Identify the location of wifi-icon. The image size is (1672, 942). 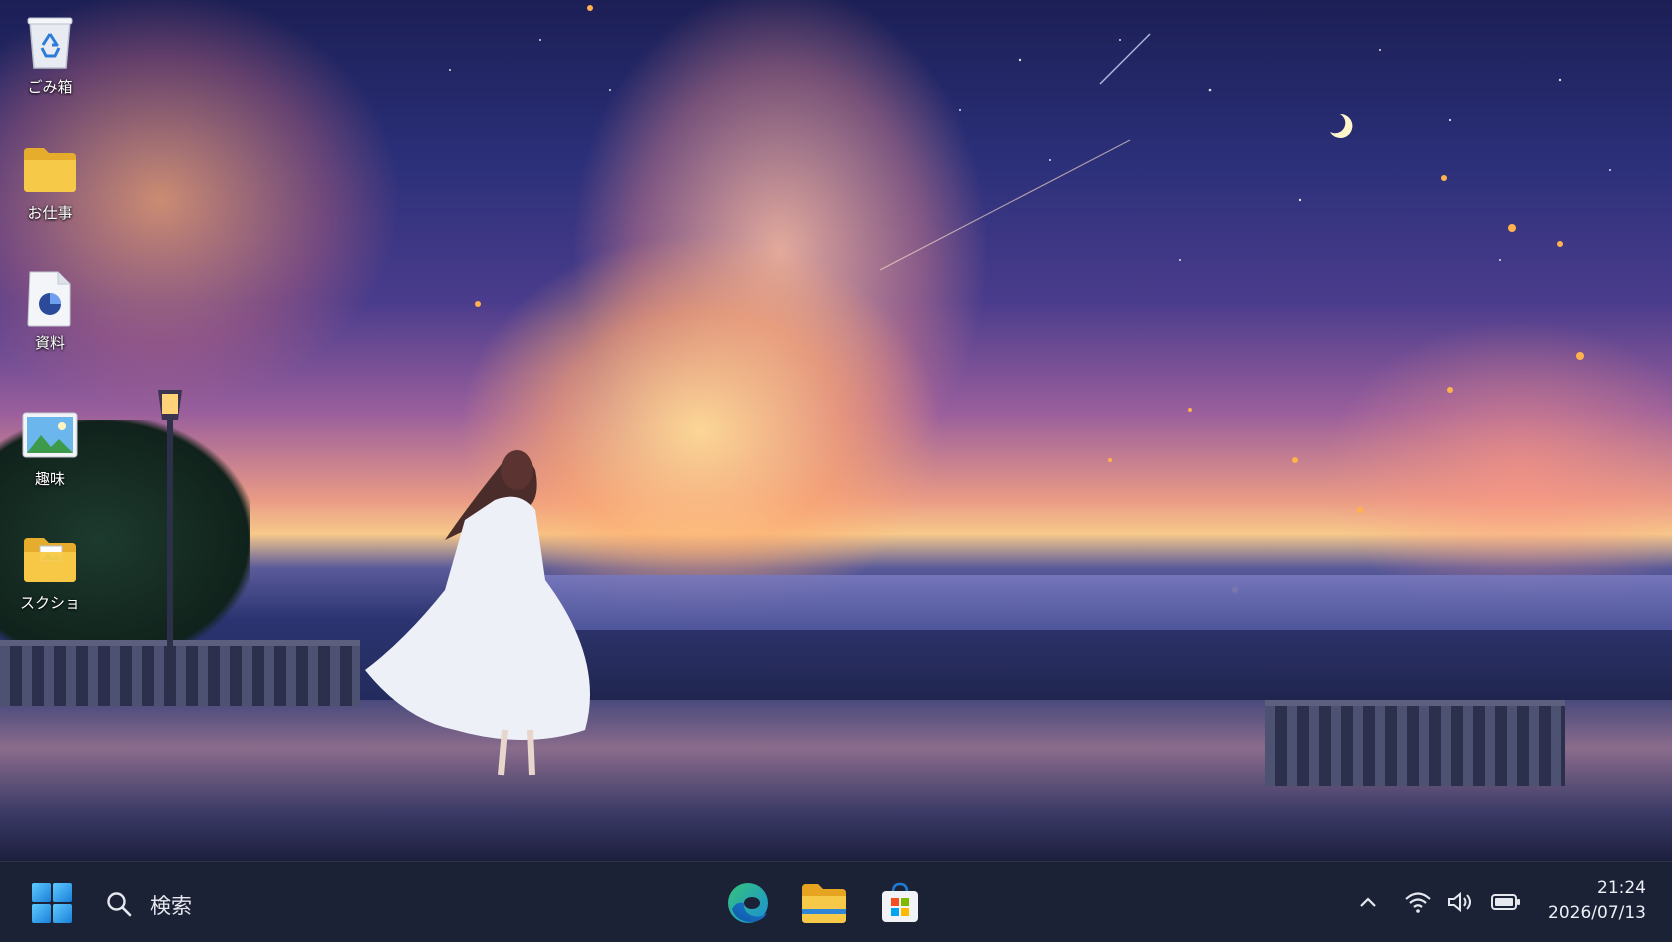
(1418, 902).